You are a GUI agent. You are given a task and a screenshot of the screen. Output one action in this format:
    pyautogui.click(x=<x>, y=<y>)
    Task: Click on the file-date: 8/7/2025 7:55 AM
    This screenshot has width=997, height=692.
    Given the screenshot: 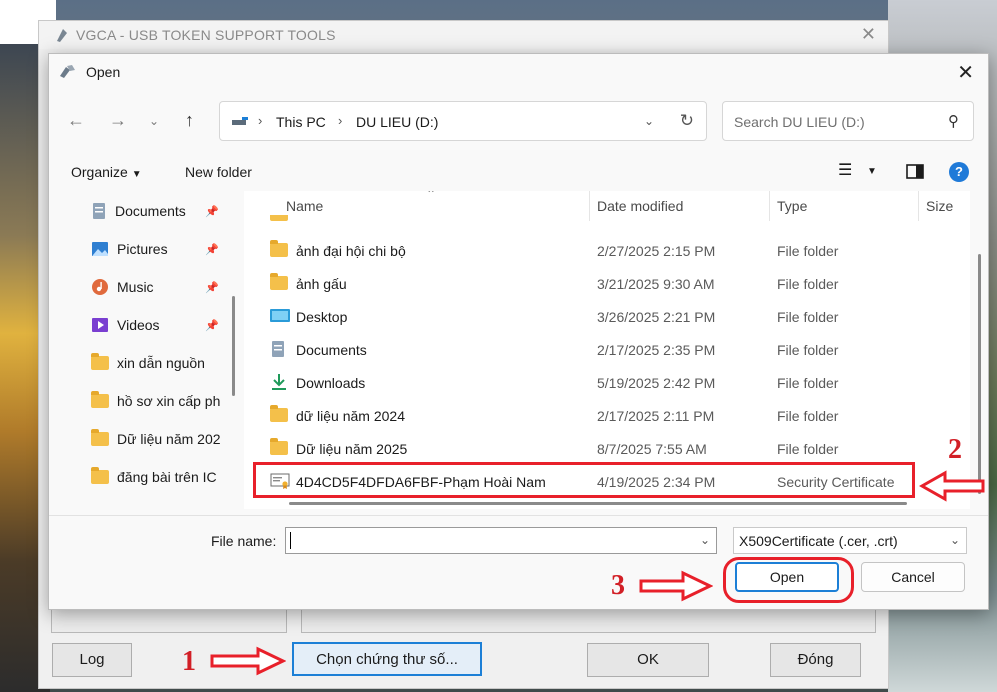 What is the action you would take?
    pyautogui.click(x=652, y=449)
    